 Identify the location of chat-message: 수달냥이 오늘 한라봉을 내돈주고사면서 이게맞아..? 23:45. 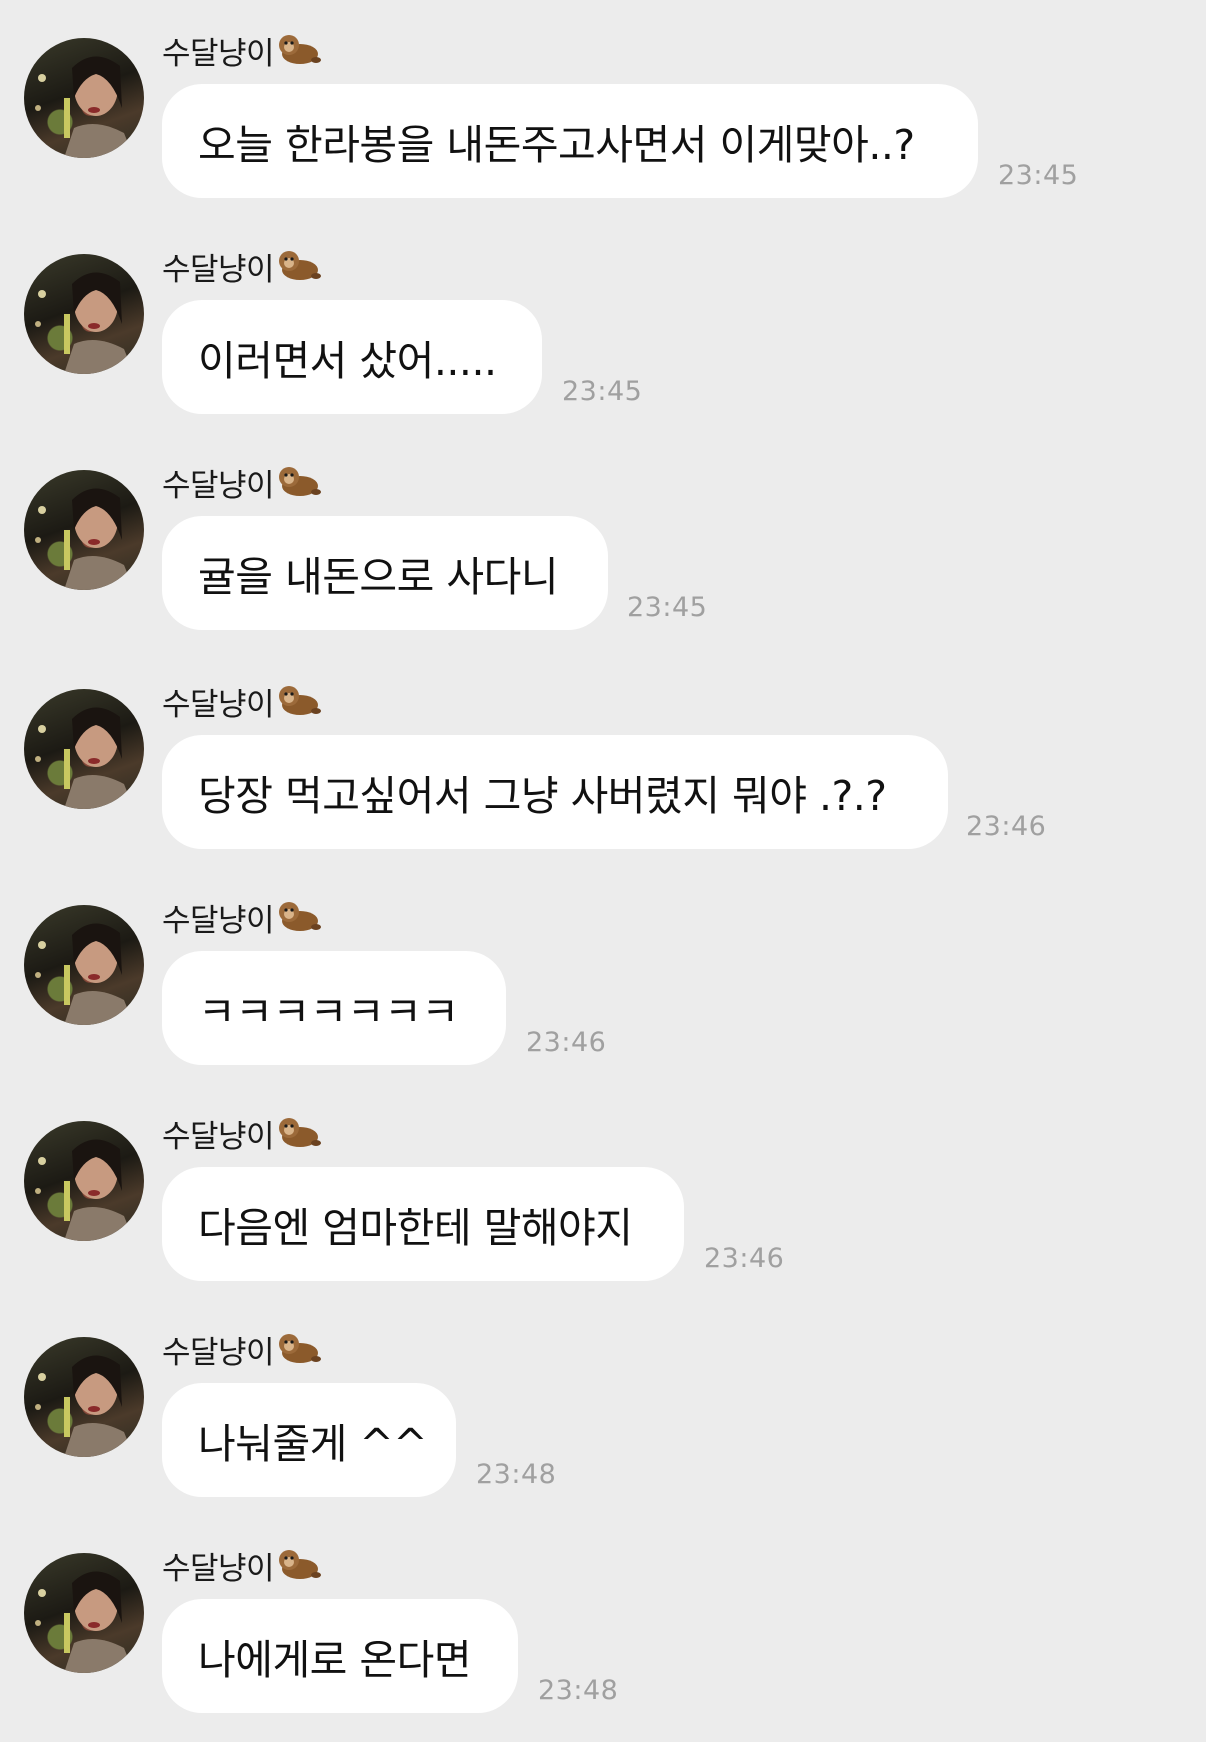
(603, 99).